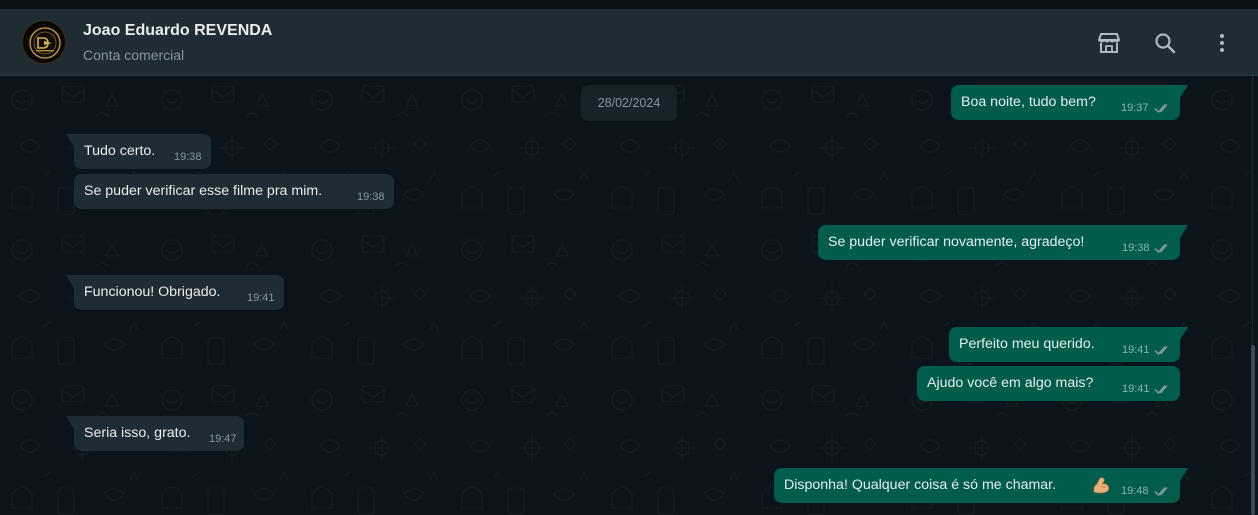  I want to click on date-divider: 28/02/2024, so click(629, 103).